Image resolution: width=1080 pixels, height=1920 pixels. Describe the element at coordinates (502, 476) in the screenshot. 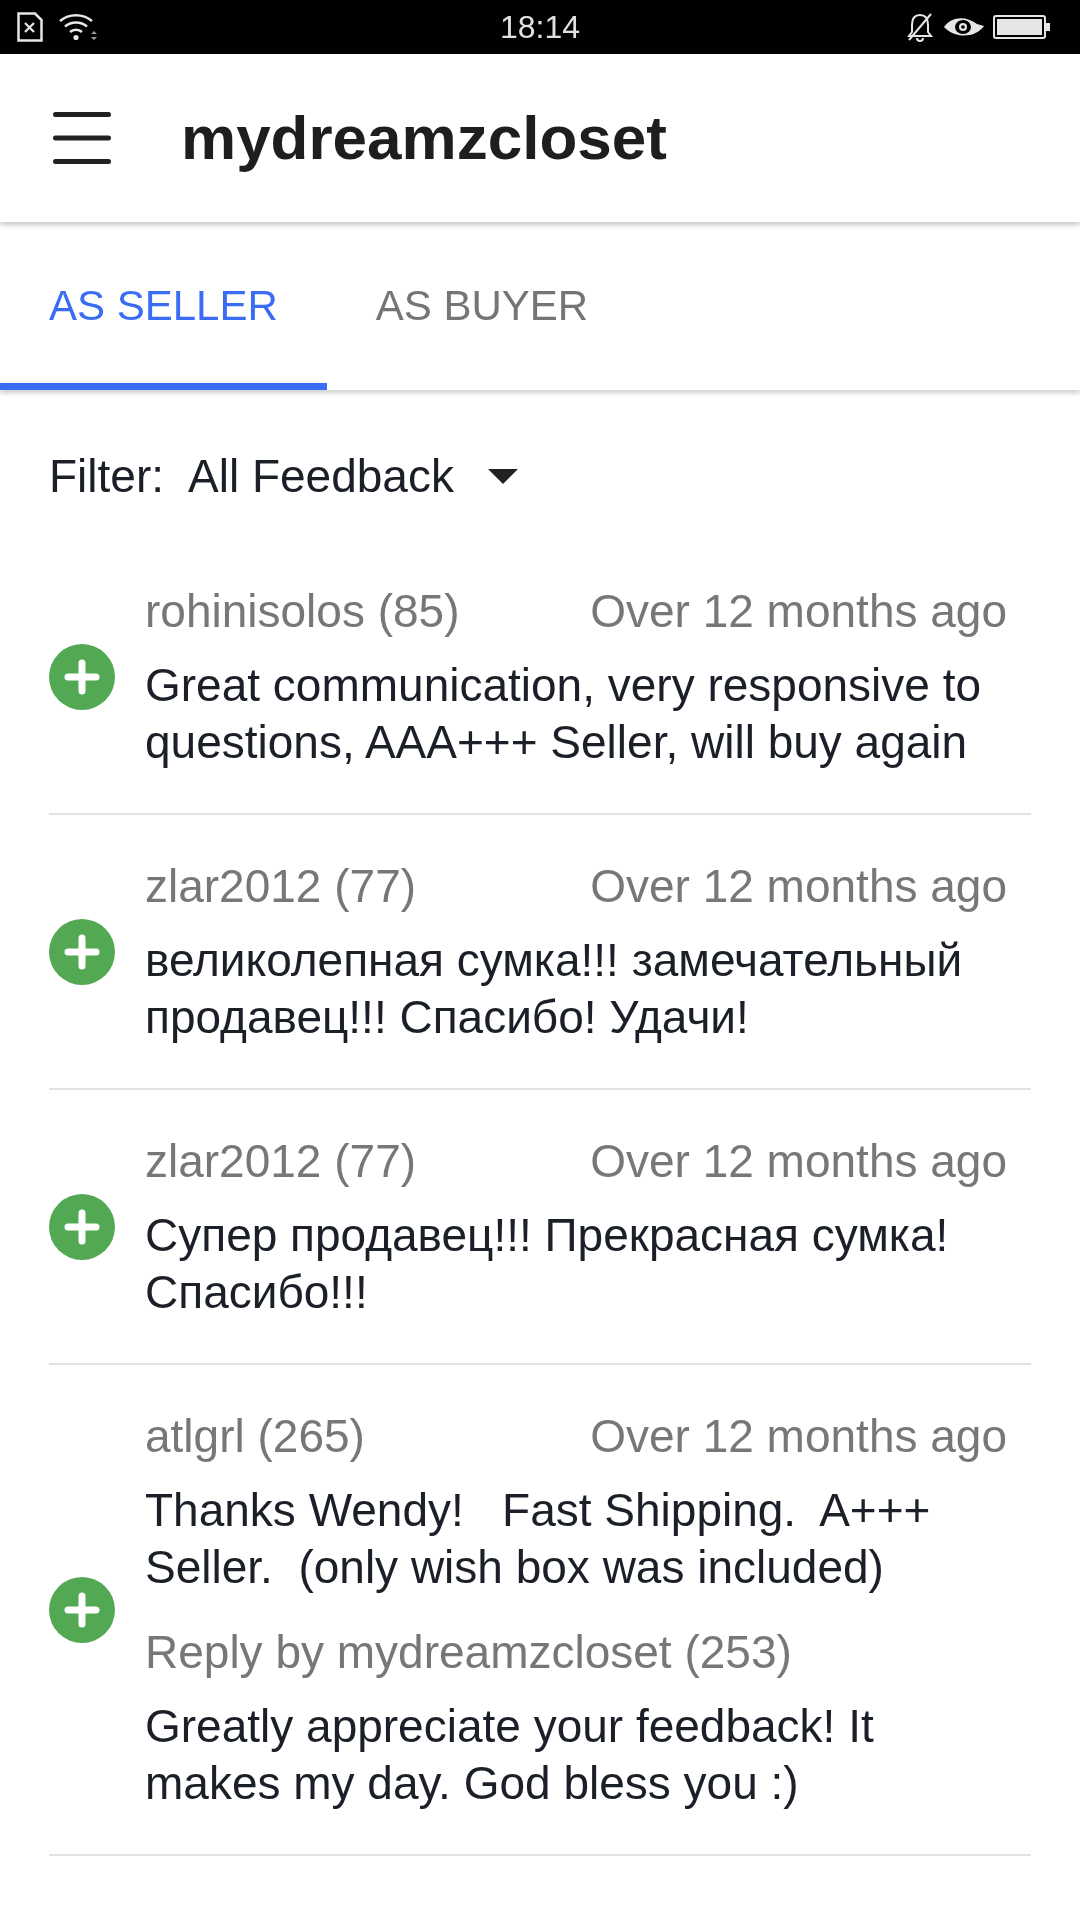

I see `caret-down-icon` at that location.